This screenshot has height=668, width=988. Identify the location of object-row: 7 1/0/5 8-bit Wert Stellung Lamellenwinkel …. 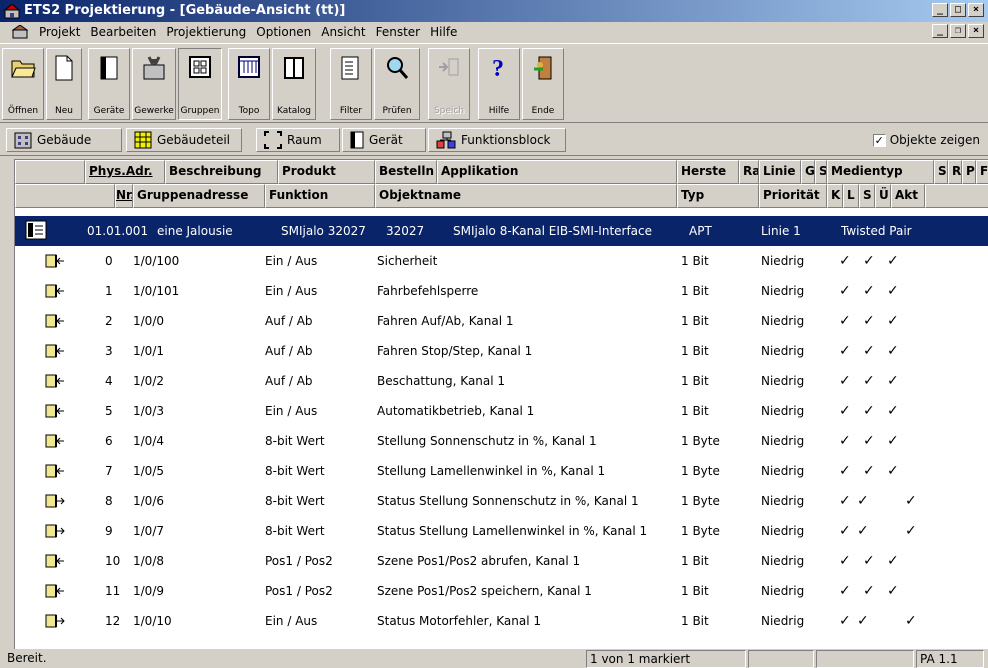
(501, 471).